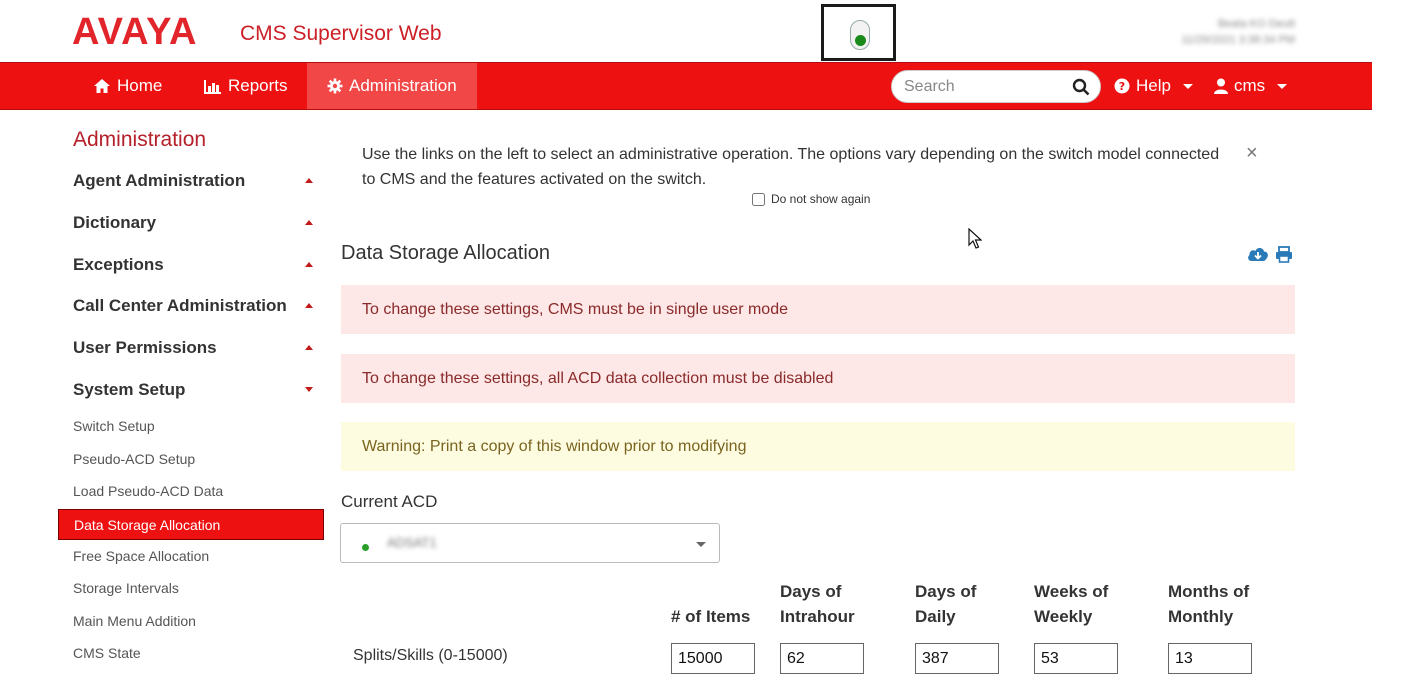 This screenshot has height=674, width=1407. I want to click on sidebar-section-label: Exceptions, so click(118, 264).